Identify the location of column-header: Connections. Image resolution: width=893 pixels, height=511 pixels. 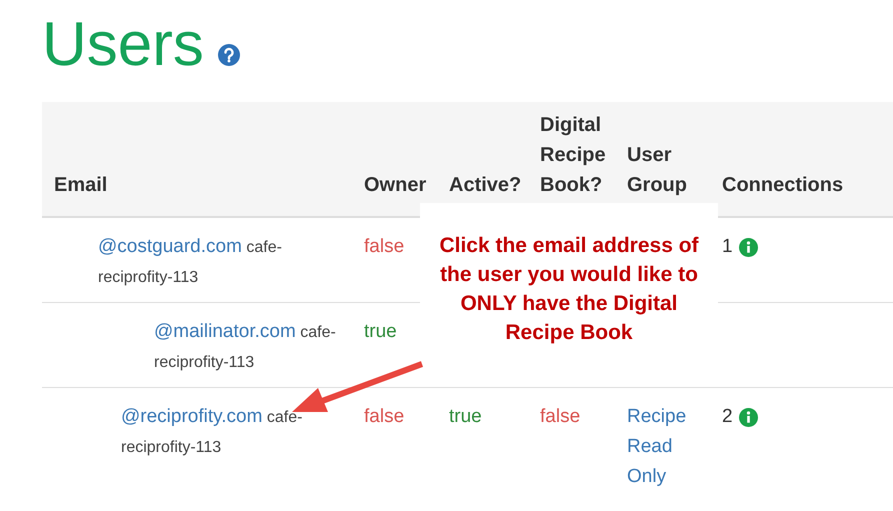
(801, 160).